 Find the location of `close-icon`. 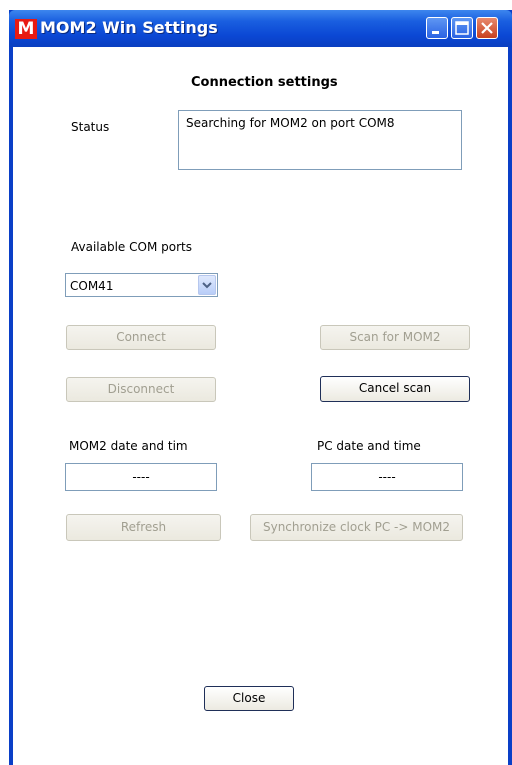

close-icon is located at coordinates (487, 28).